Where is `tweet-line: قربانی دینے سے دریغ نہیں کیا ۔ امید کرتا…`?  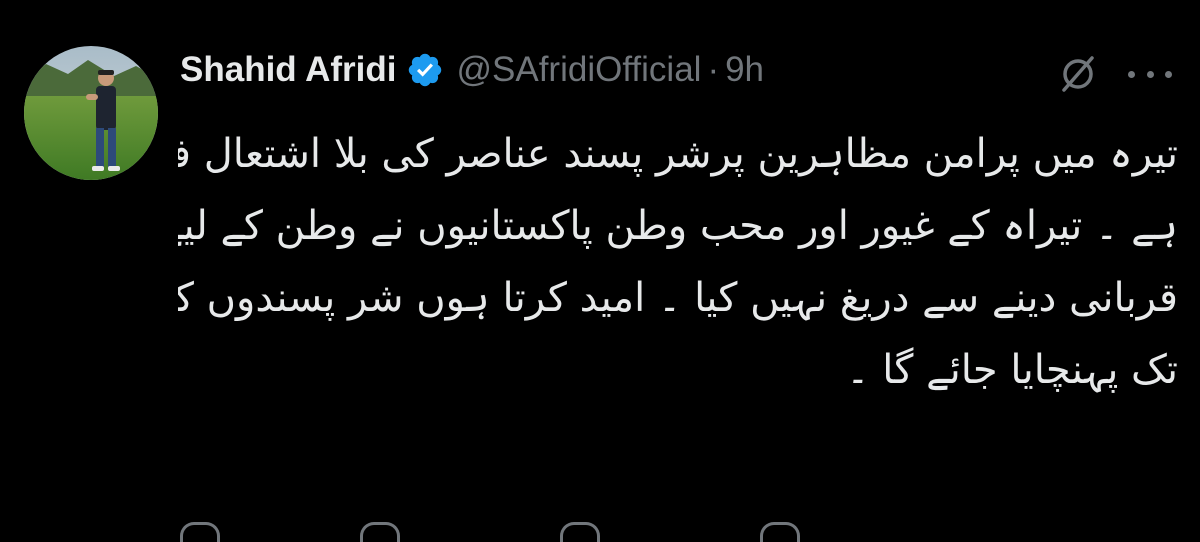 tweet-line: قربانی دینے سے دریغ نہیں کیا ۔ امید کرتا… is located at coordinates (678, 298).